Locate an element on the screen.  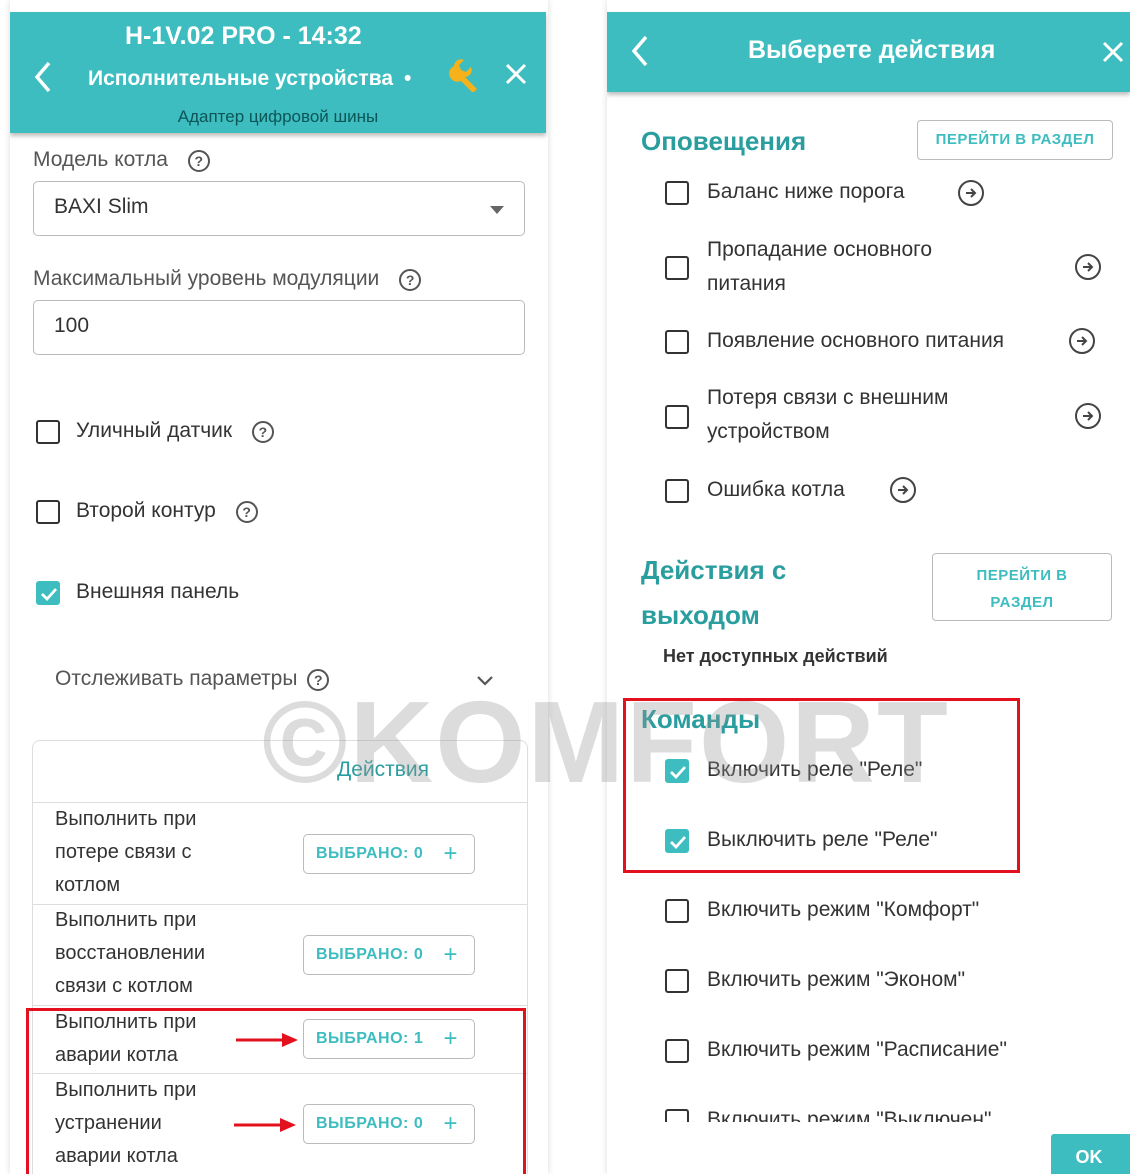
track-params-toggle: Отслеживать параметры ? is located at coordinates (192, 679).